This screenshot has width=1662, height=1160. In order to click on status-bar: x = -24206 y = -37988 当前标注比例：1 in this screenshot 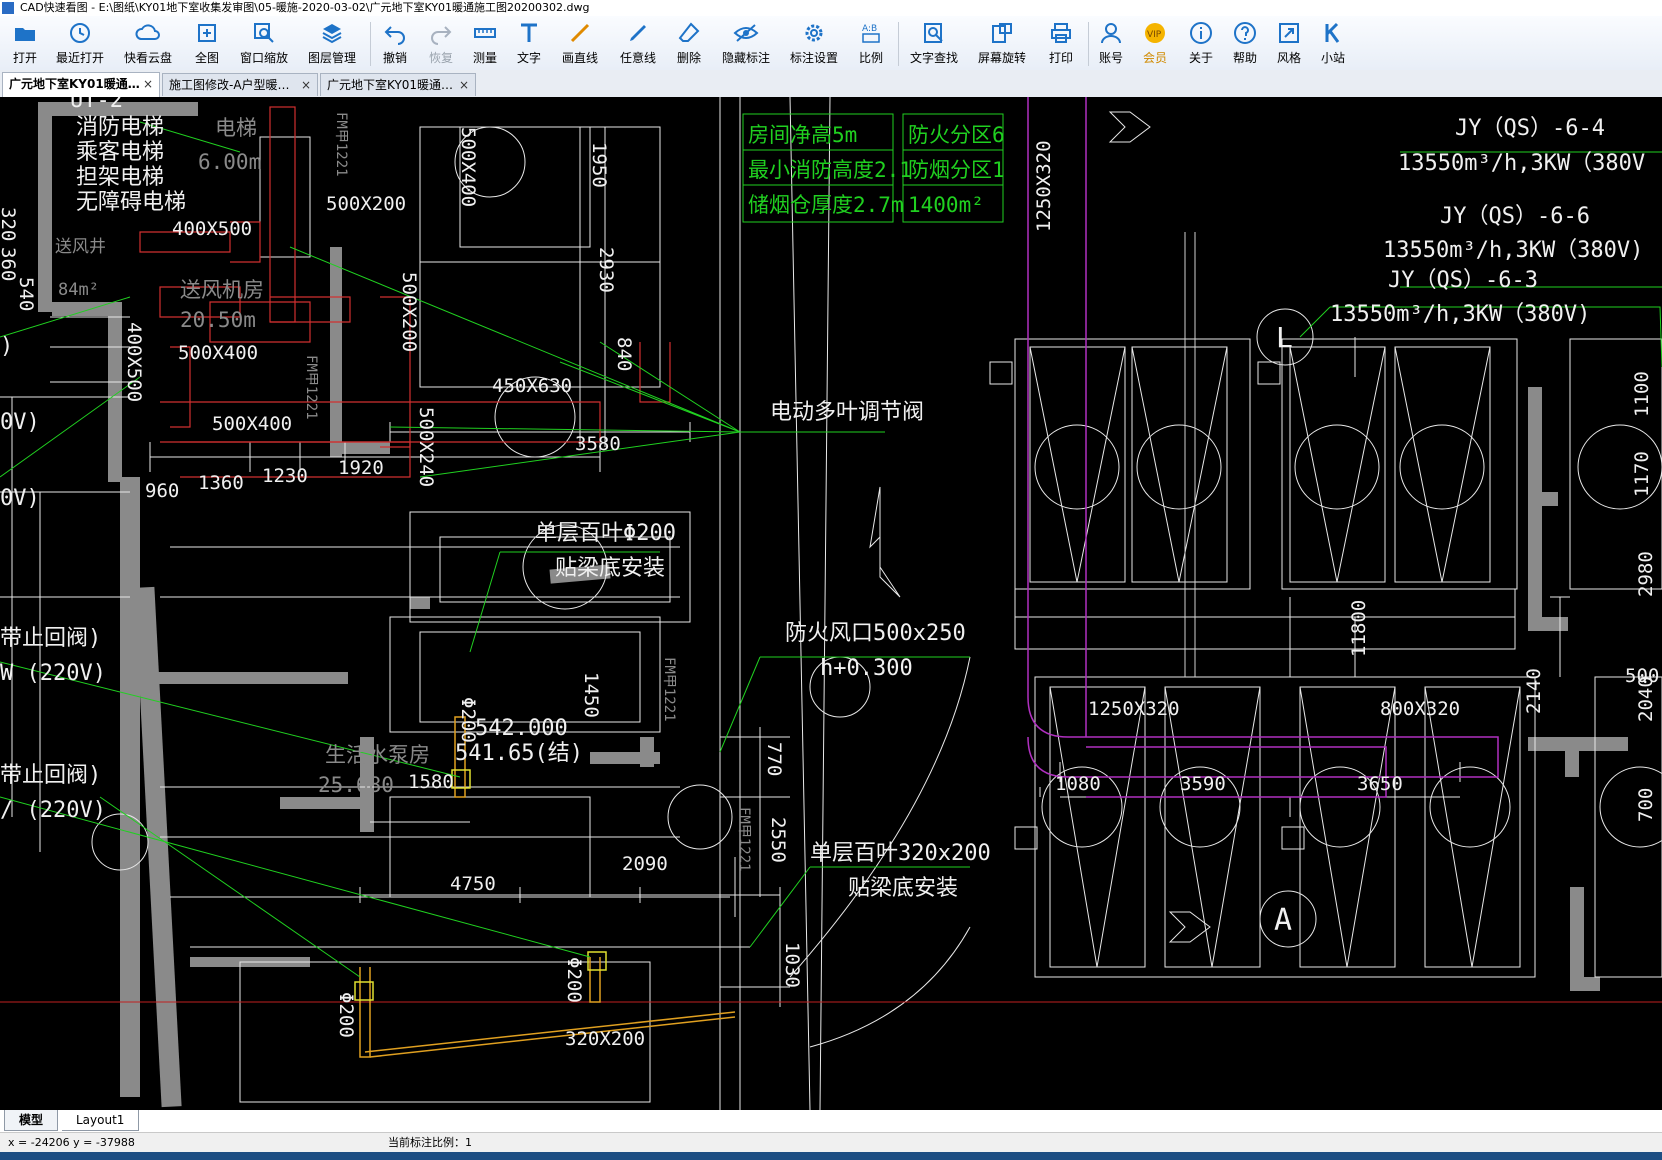, I will do `click(831, 1142)`.